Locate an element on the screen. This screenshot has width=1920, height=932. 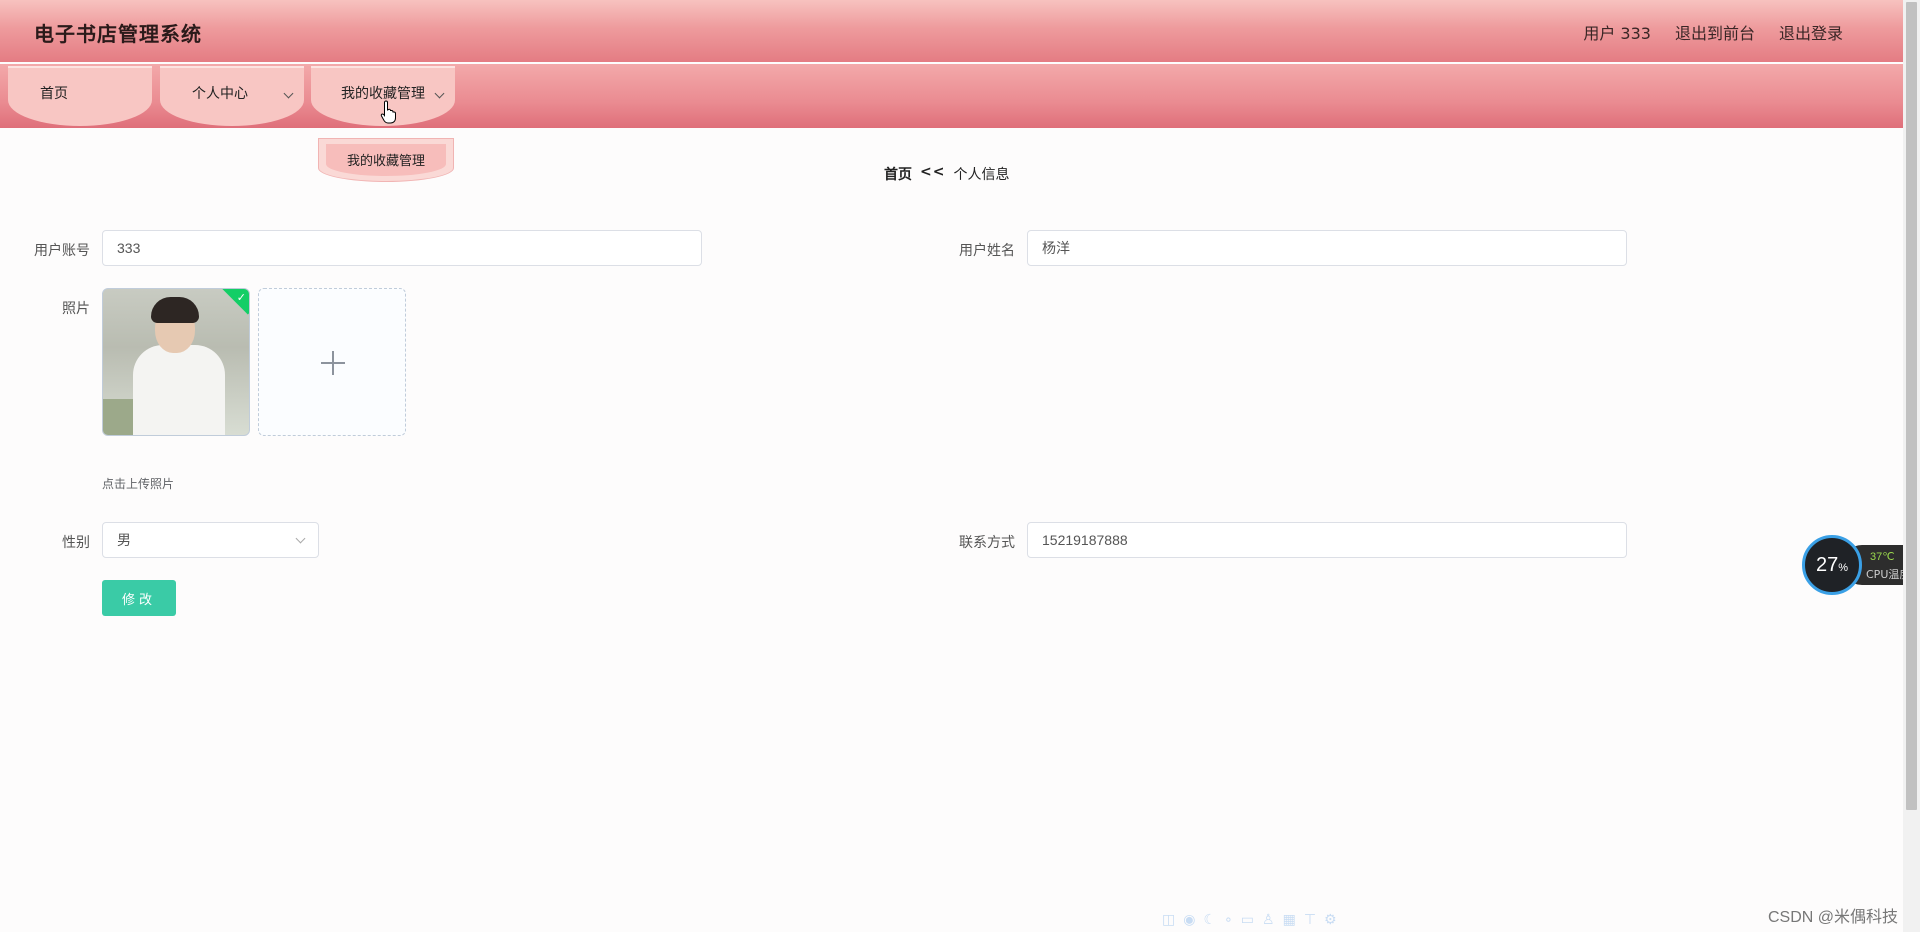
plus-icon-vertical is located at coordinates (333, 363).